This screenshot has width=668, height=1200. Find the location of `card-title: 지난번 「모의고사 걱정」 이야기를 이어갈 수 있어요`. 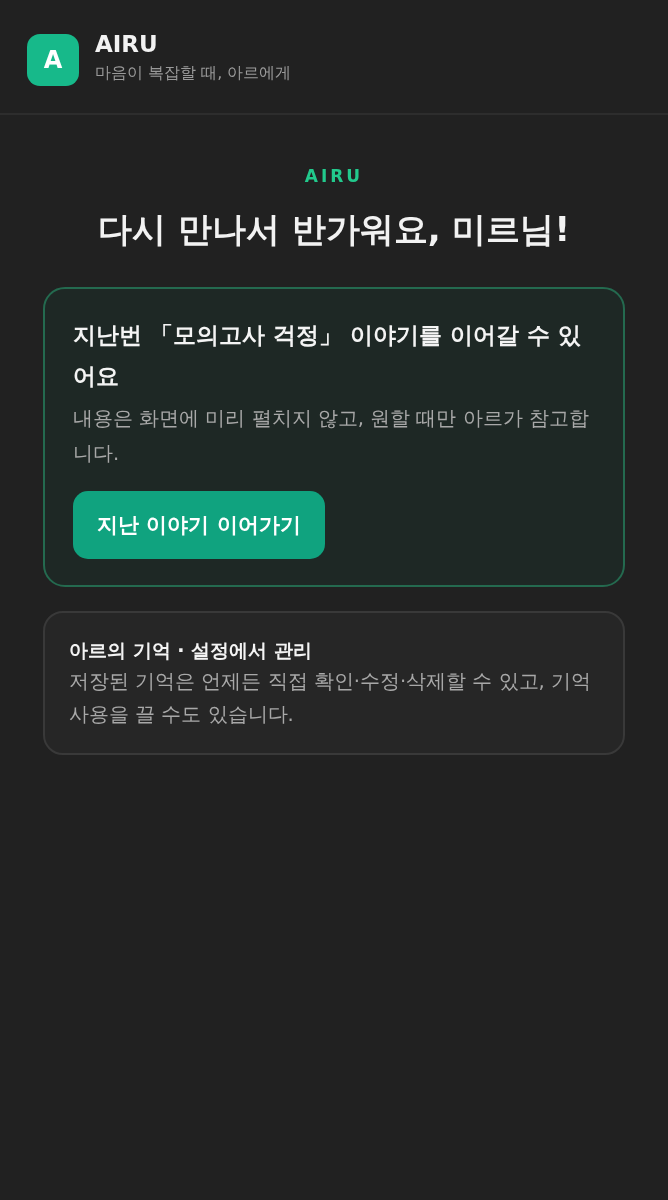

card-title: 지난번 「모의고사 걱정」 이야기를 이어갈 수 있어요 is located at coordinates (328, 356).